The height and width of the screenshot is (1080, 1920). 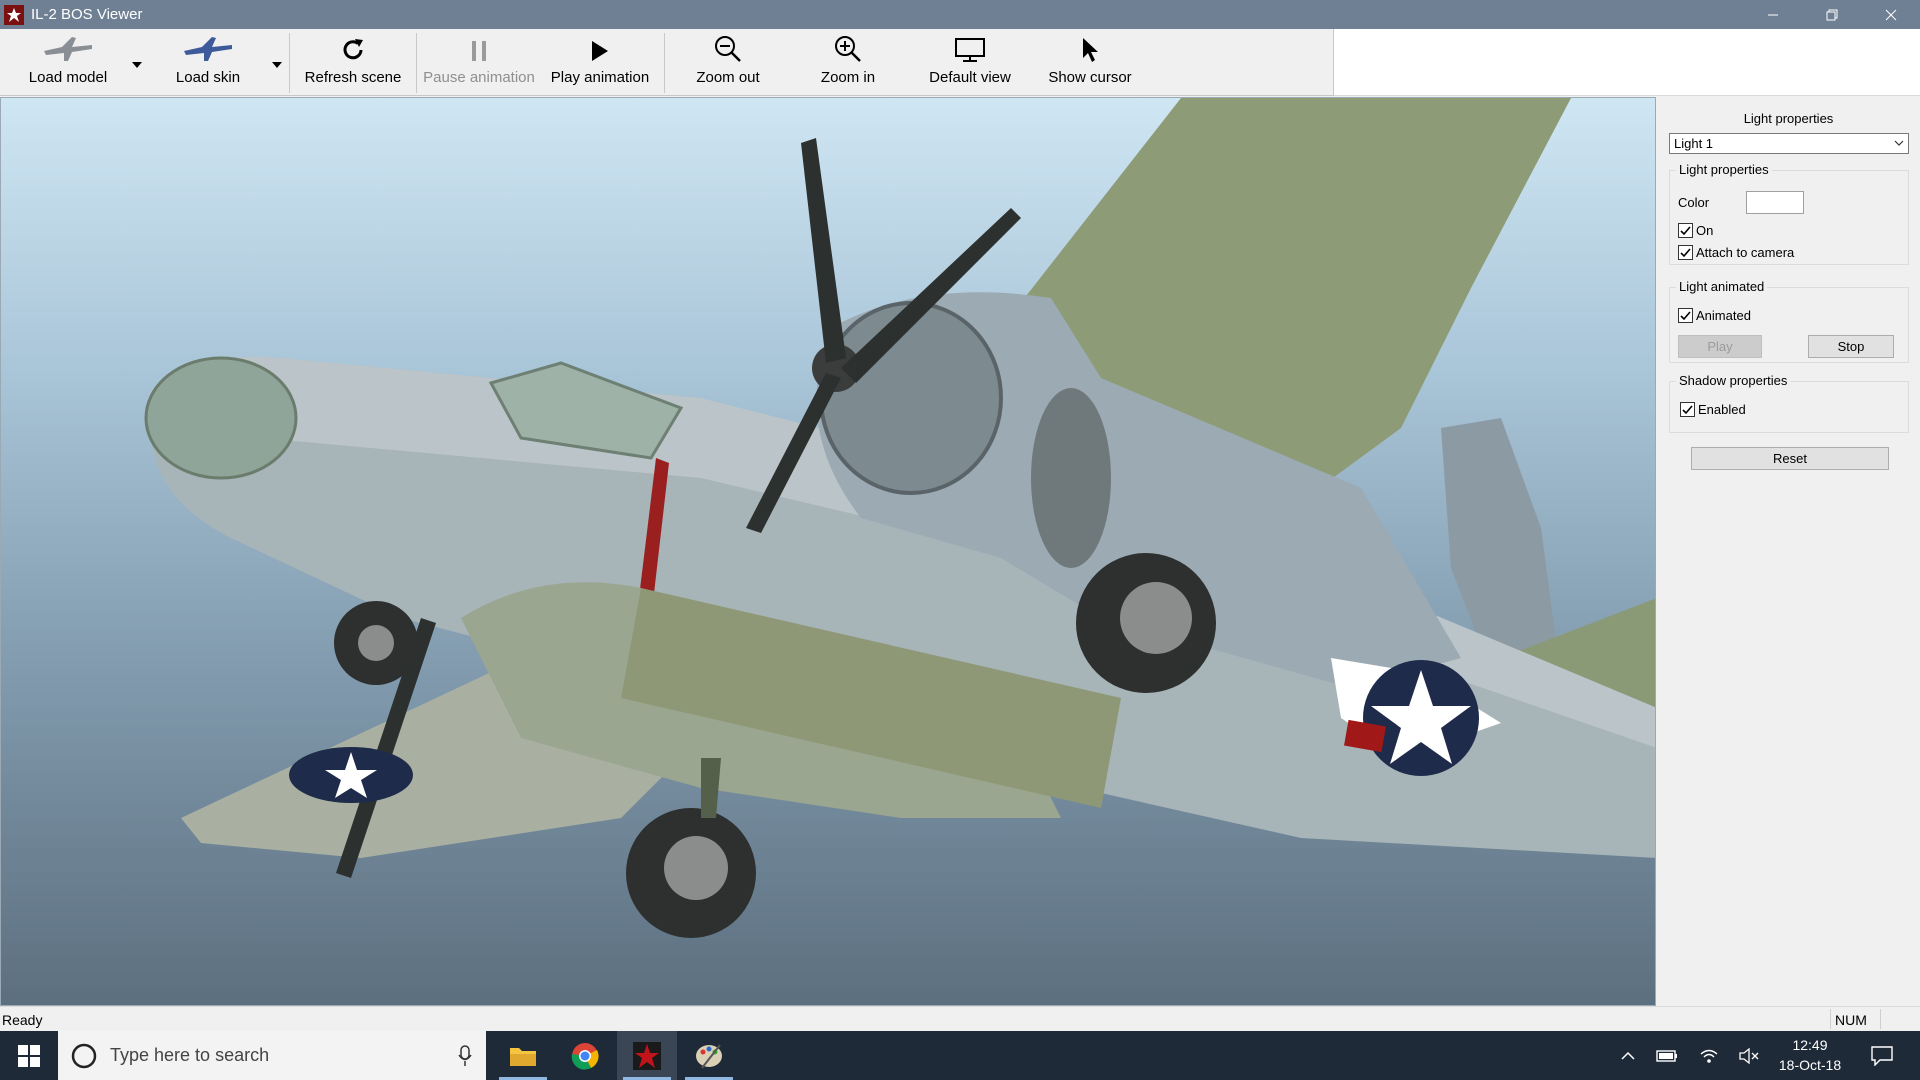 I want to click on play-icon, so click(x=600, y=47).